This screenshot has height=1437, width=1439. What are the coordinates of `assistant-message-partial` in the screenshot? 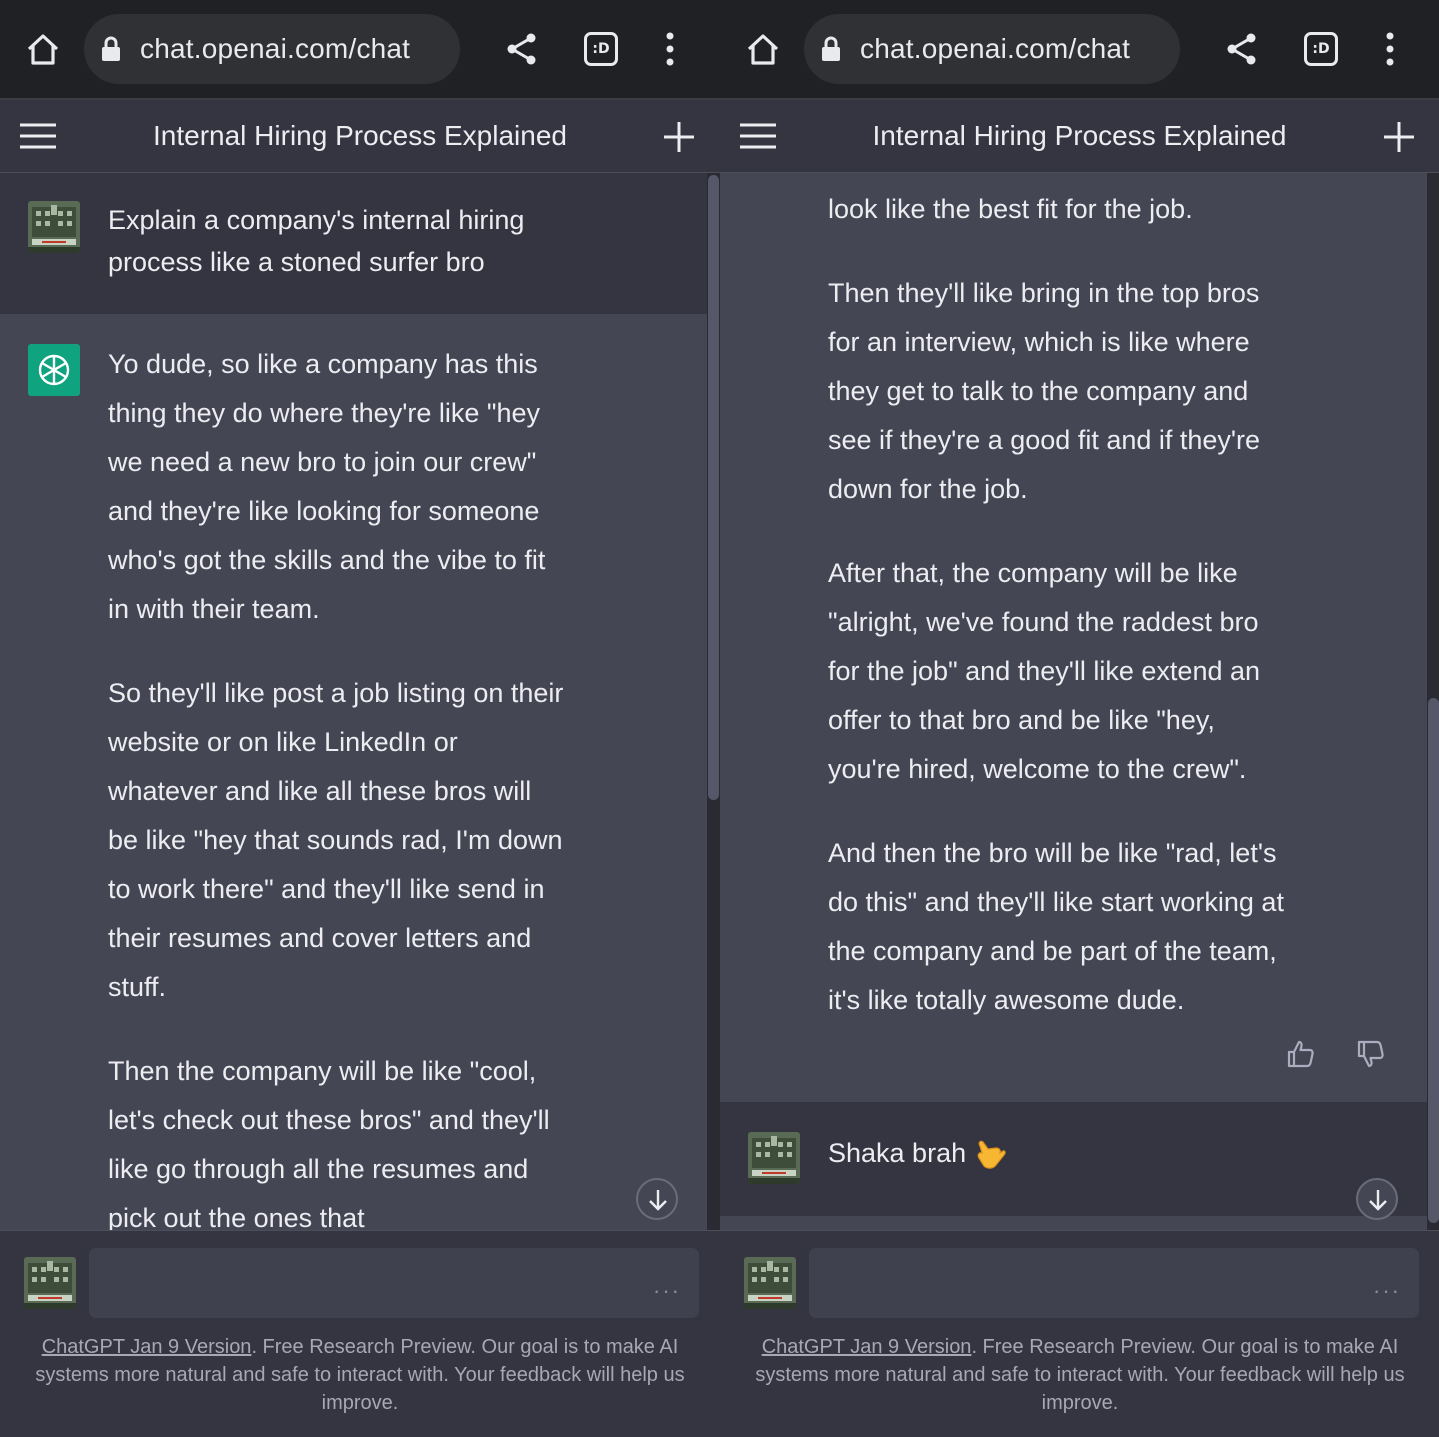 It's located at (1073, 1223).